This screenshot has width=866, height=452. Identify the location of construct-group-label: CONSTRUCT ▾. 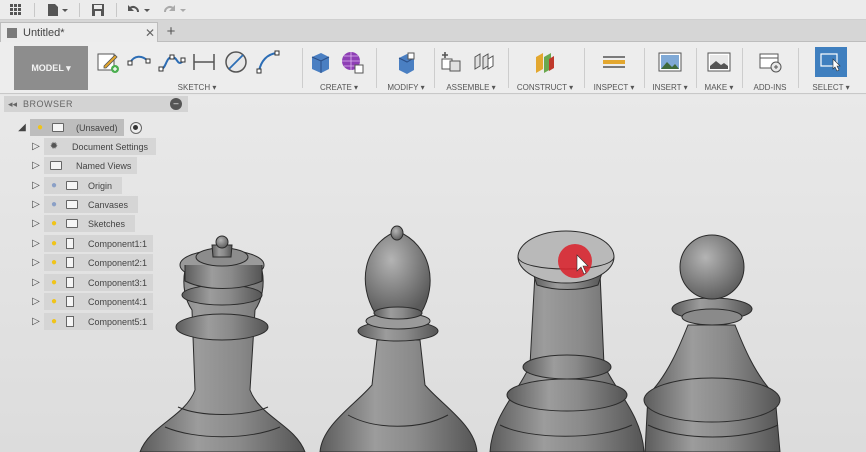
(545, 87).